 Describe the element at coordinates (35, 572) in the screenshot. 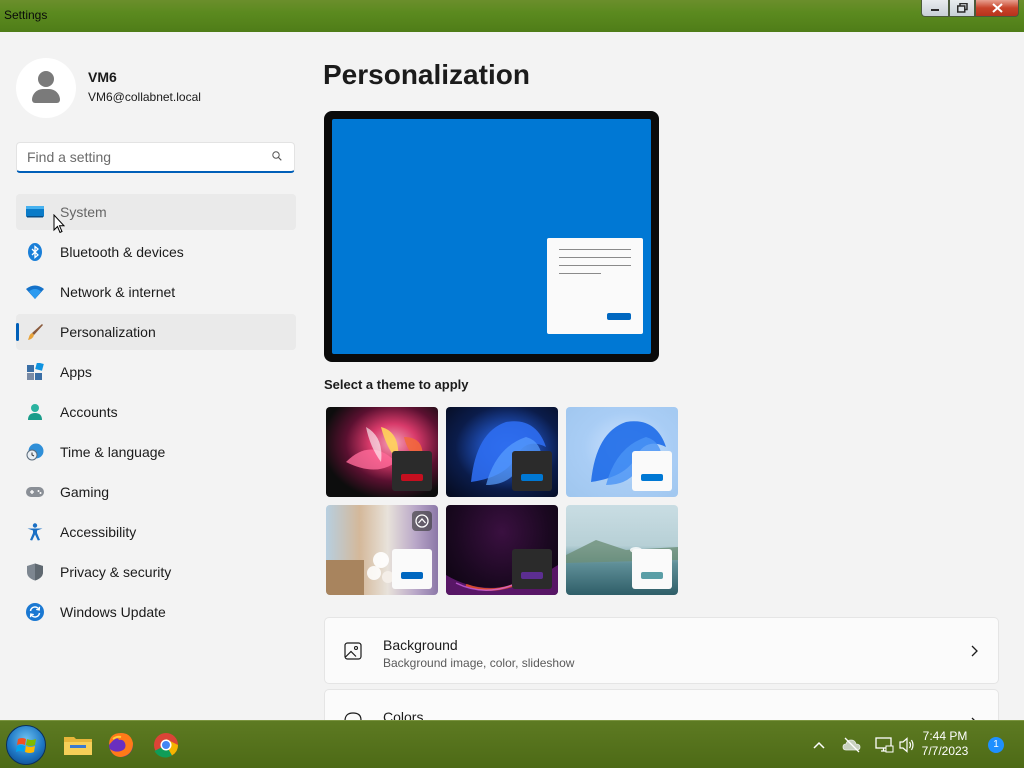

I see `shield-icon` at that location.